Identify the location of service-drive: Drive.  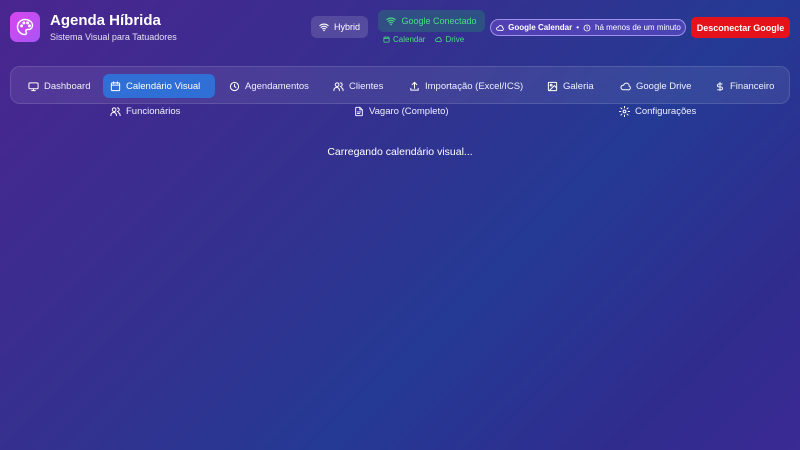
(449, 39).